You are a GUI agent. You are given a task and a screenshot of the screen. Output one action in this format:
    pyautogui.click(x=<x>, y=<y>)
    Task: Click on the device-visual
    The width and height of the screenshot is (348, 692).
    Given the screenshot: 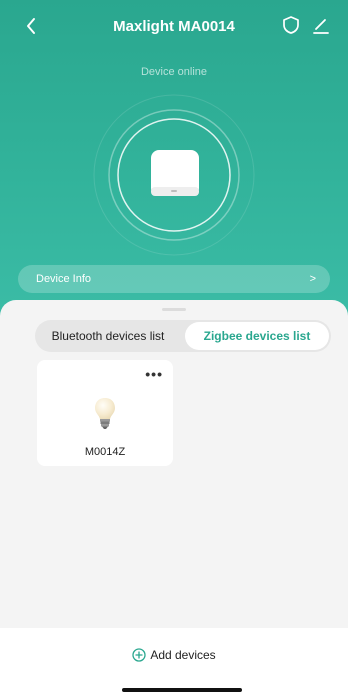 What is the action you would take?
    pyautogui.click(x=174, y=175)
    